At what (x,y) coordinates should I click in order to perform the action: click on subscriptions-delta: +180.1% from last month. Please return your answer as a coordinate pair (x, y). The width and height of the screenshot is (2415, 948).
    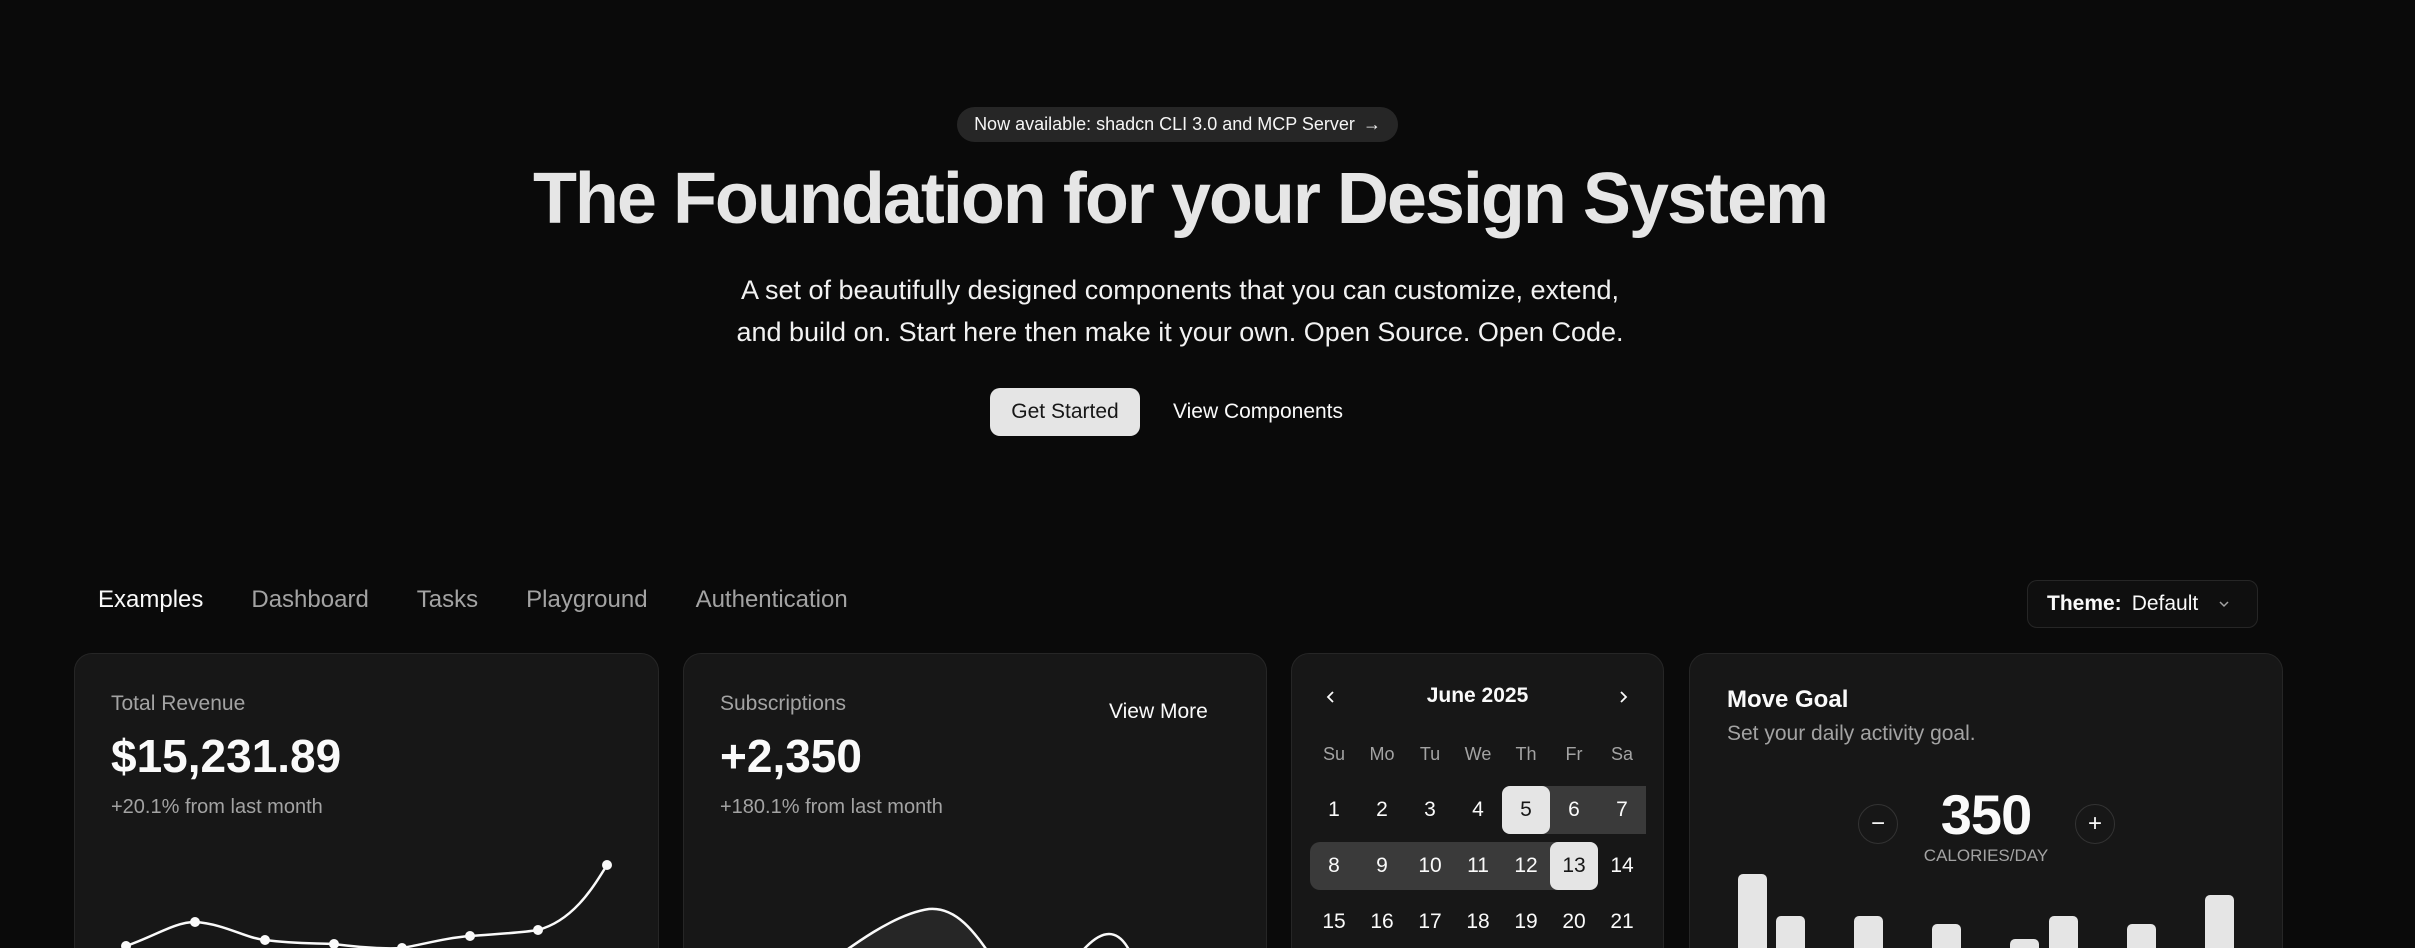
    Looking at the image, I should click on (831, 807).